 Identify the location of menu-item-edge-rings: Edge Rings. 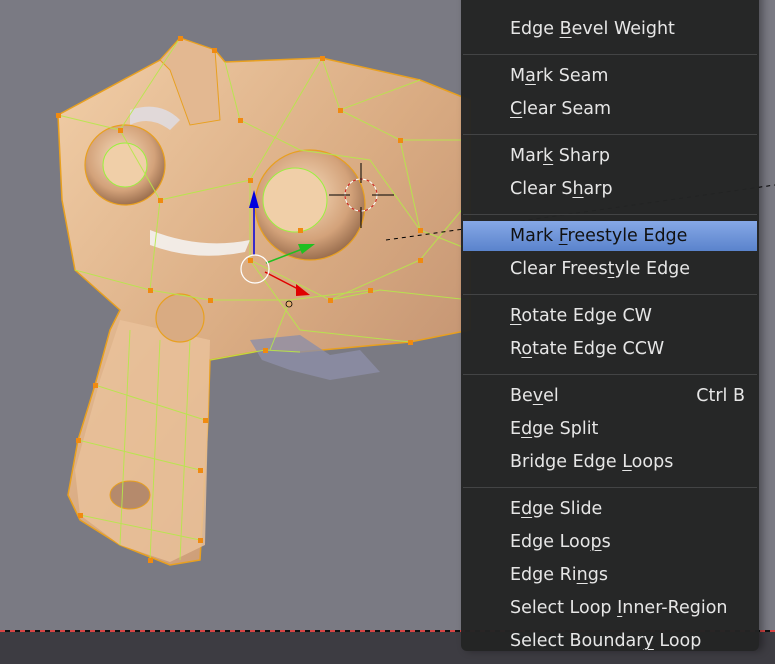
(610, 575).